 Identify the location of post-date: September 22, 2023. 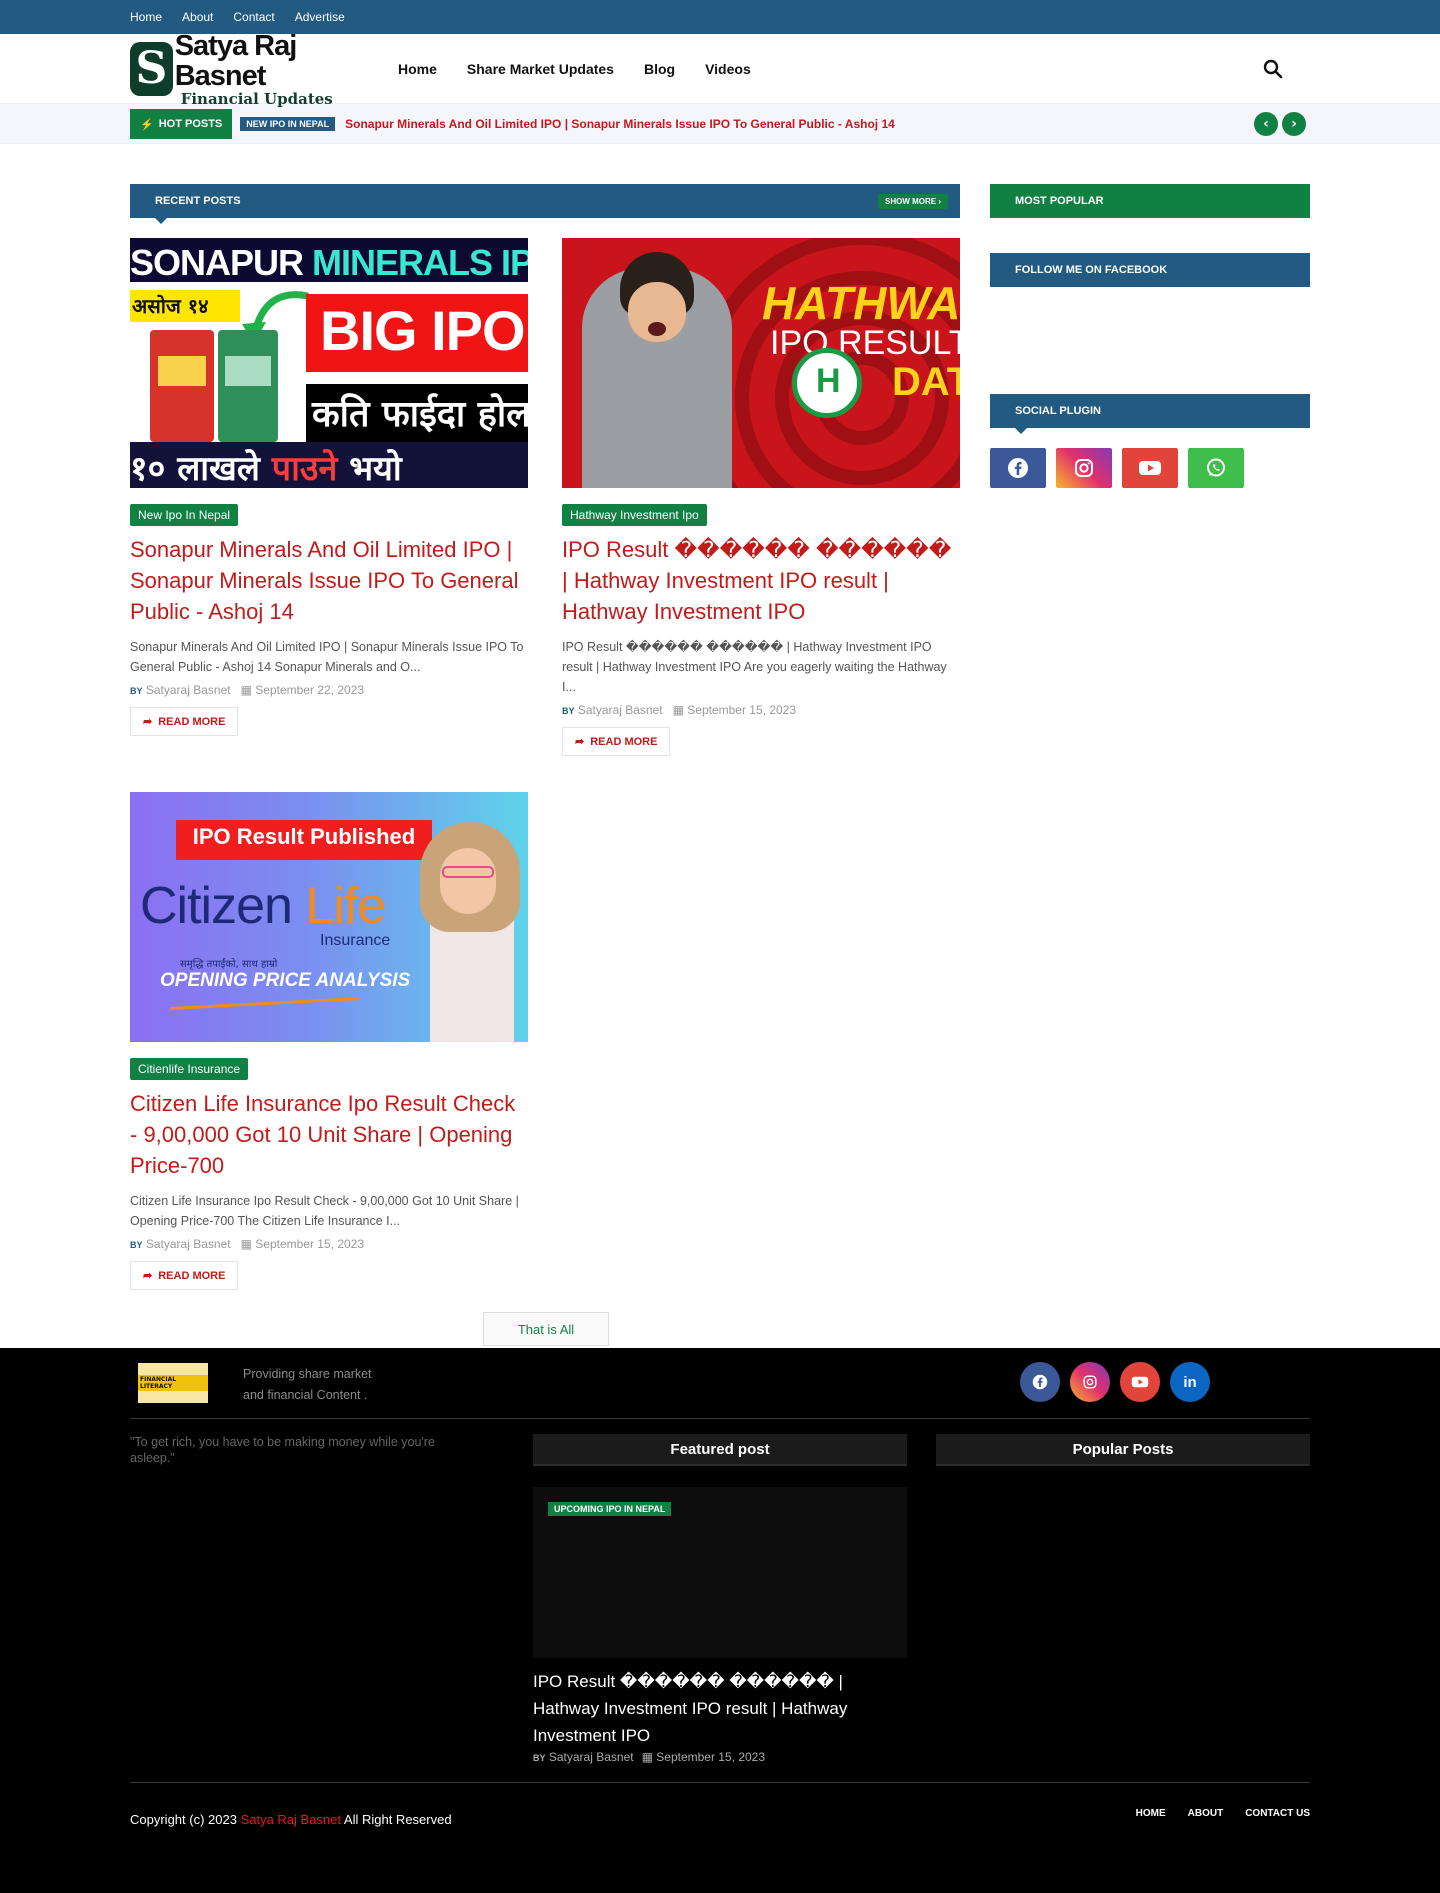
(310, 690).